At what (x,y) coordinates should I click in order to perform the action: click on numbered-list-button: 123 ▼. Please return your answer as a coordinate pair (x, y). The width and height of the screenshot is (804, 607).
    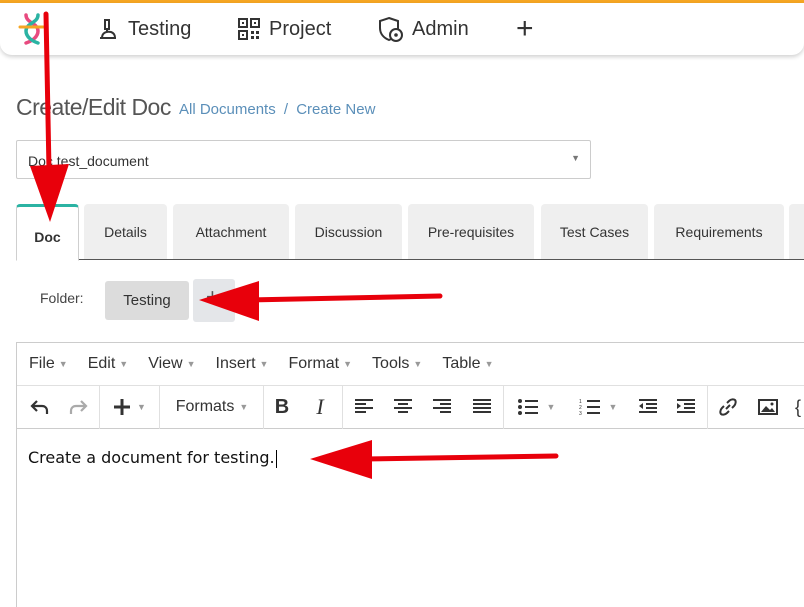
    Looking at the image, I should click on (598, 407).